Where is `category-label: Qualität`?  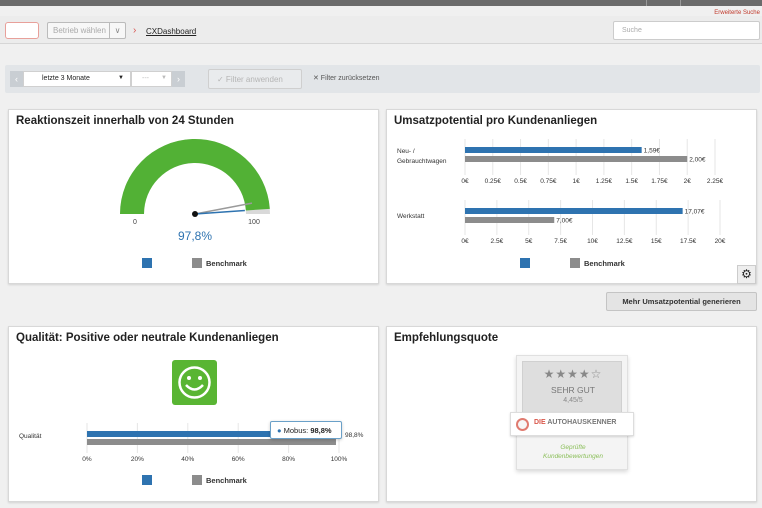 category-label: Qualität is located at coordinates (30, 436).